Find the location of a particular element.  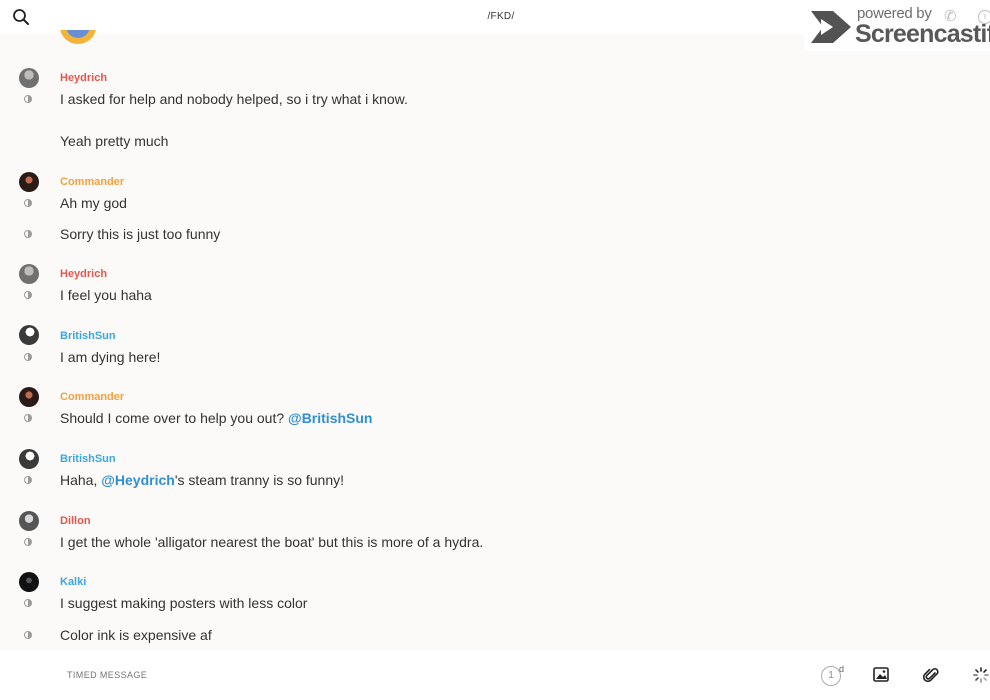

message-text: Sorry this is just too funny is located at coordinates (140, 234).